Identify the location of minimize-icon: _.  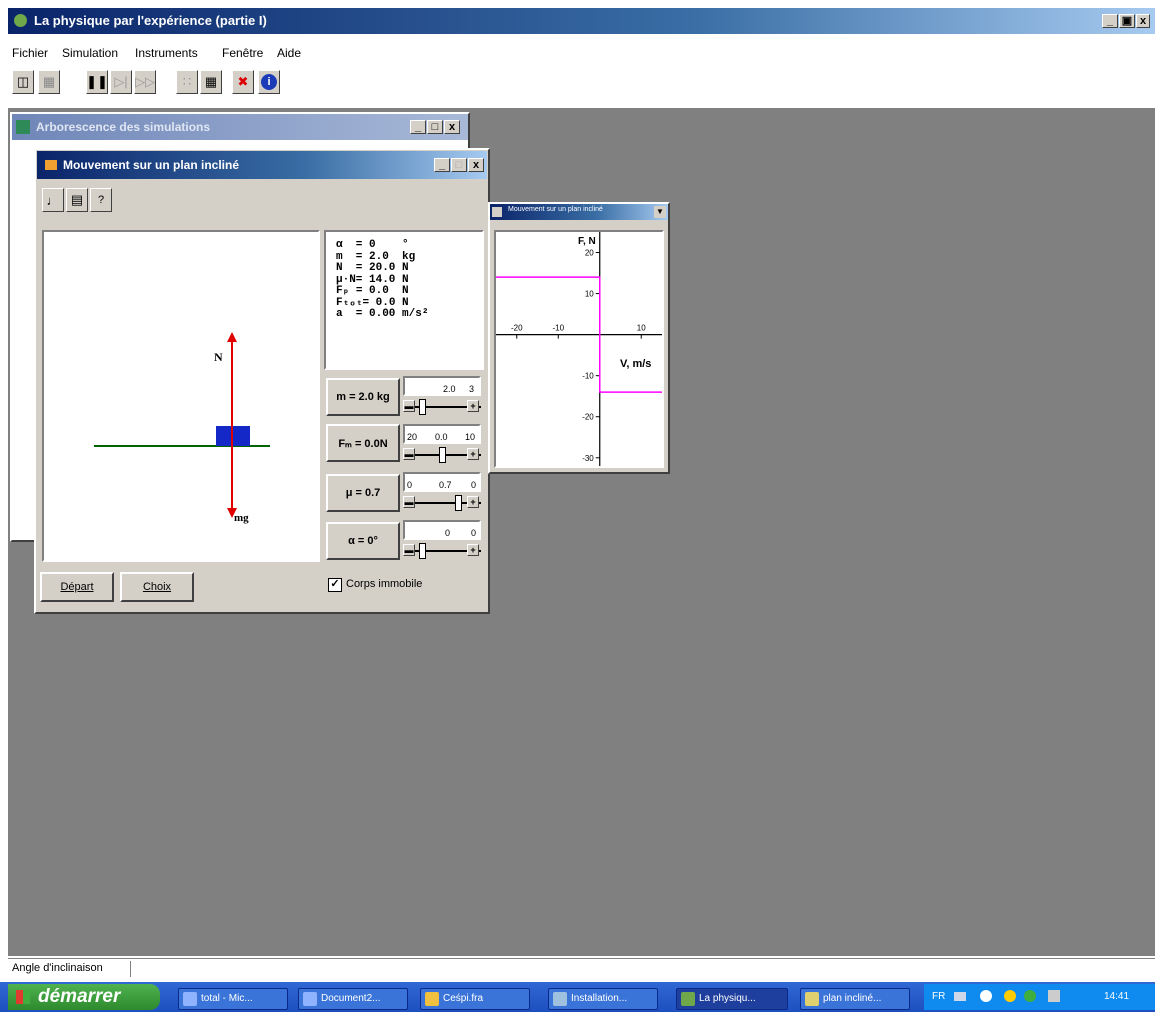
(1110, 21).